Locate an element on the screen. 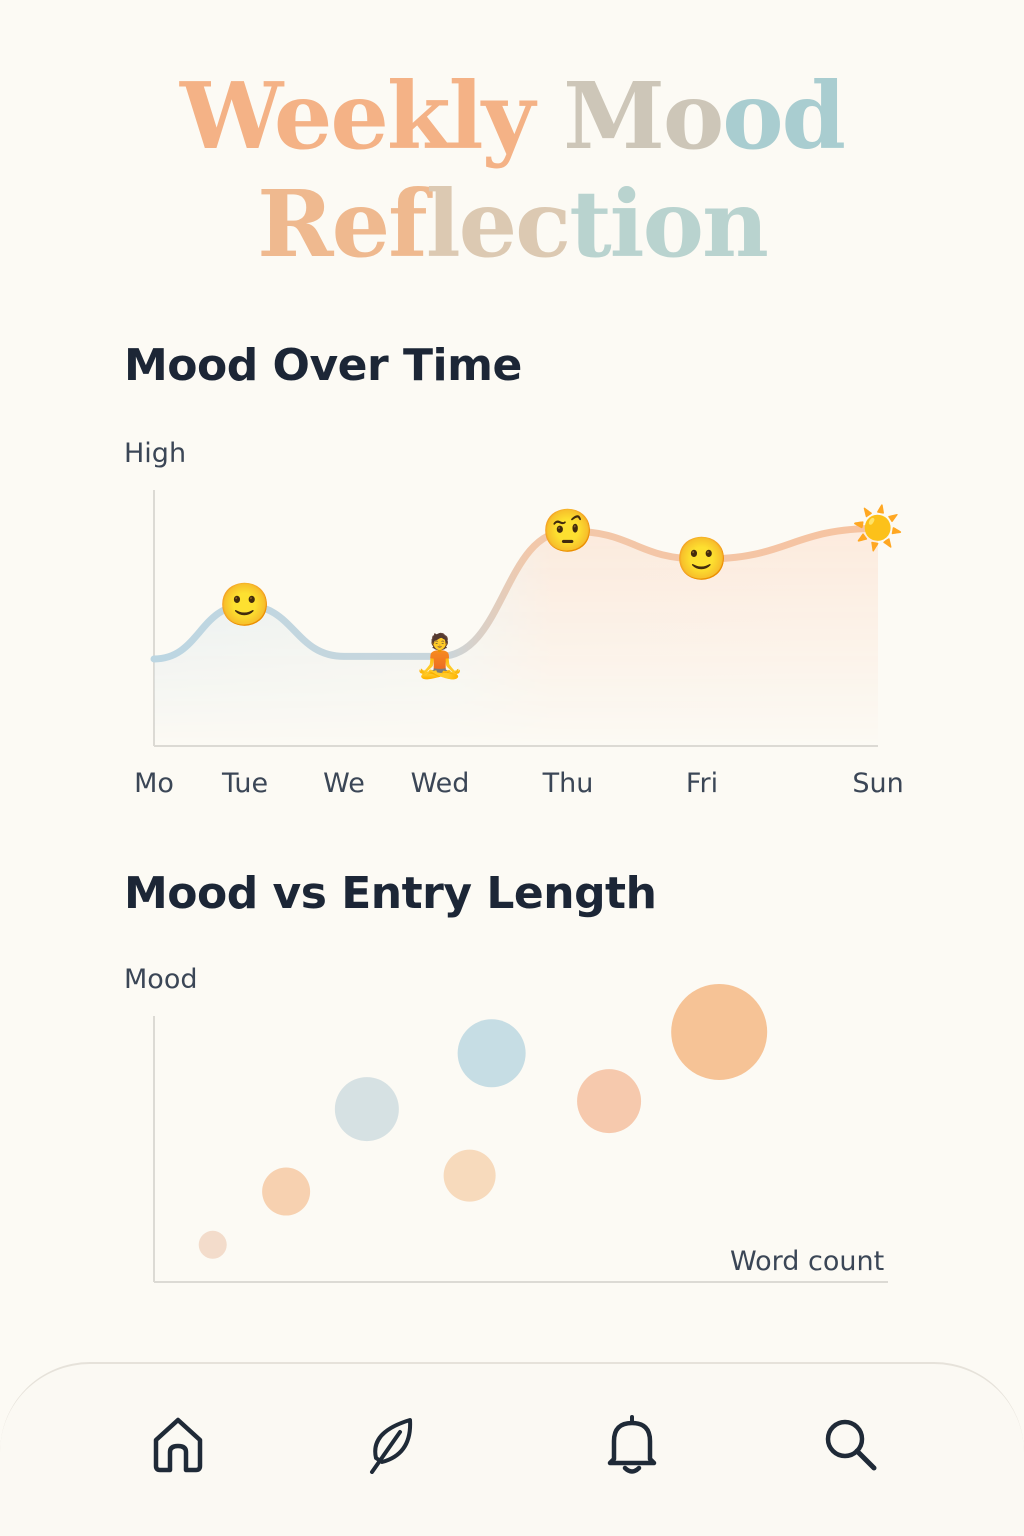  nav-home-button is located at coordinates (178, 1444).